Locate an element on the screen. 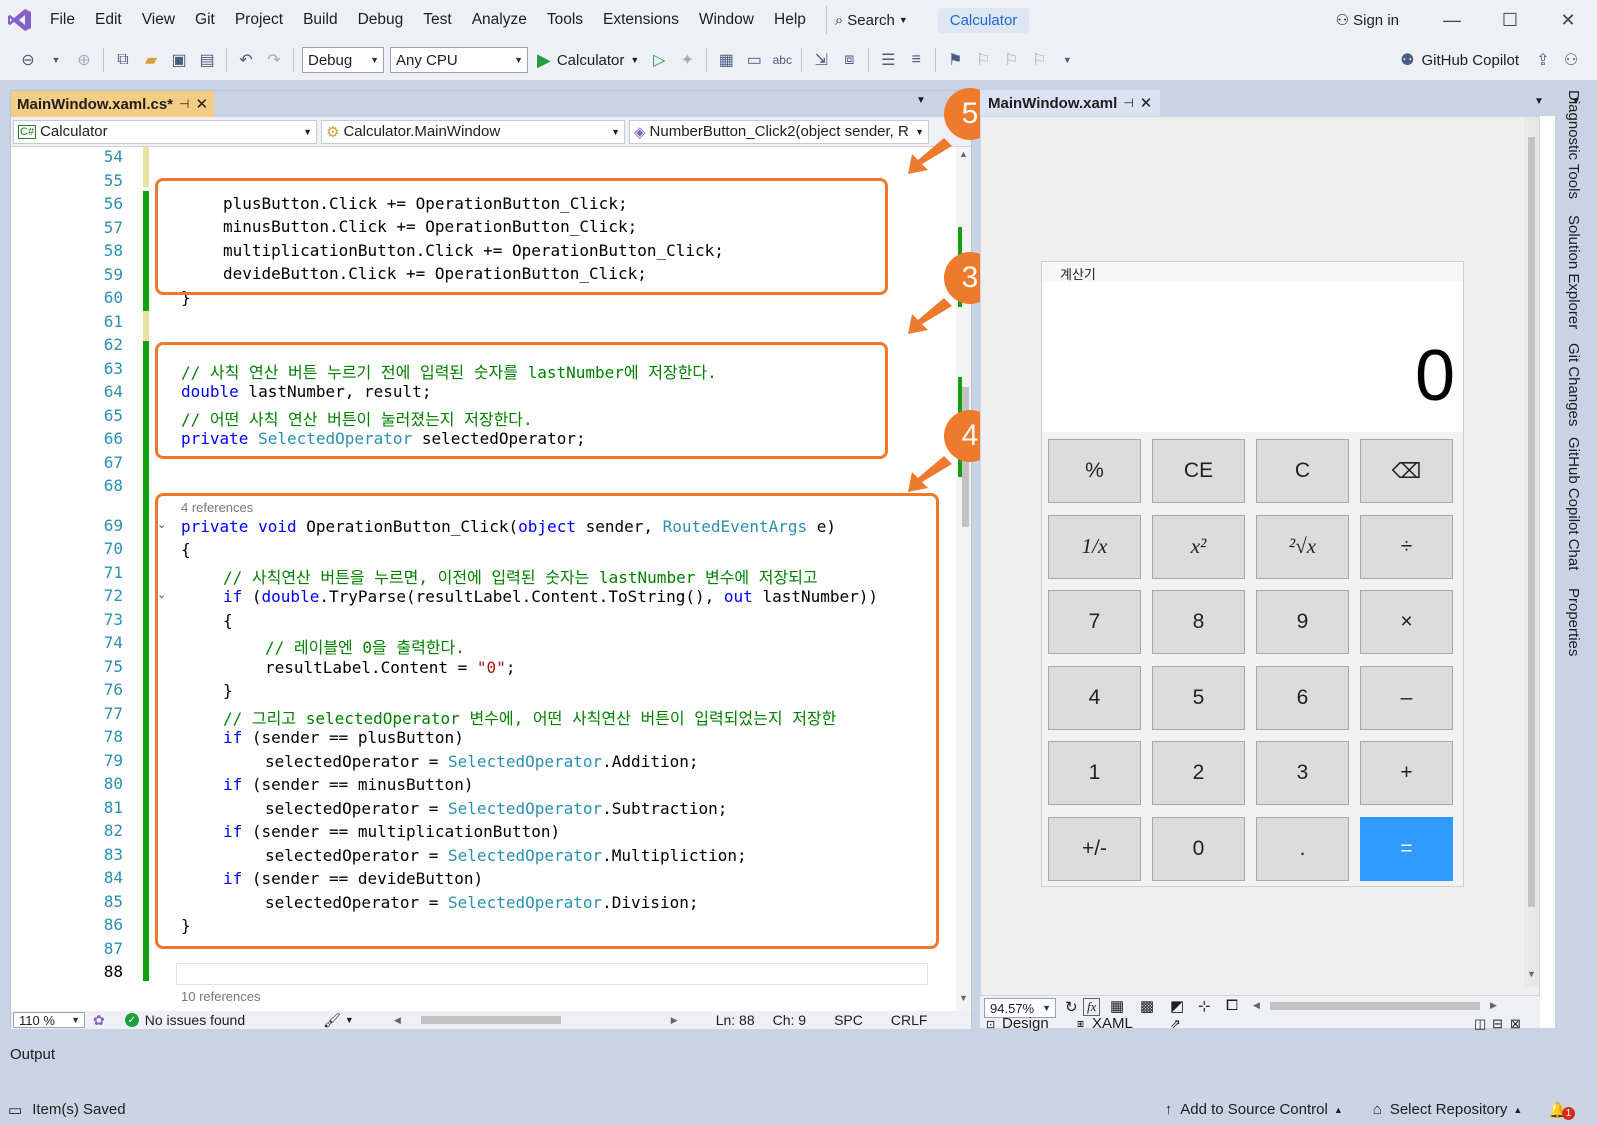 The width and height of the screenshot is (1597, 1125). start-without-debugging-icon: ▷ is located at coordinates (659, 60).